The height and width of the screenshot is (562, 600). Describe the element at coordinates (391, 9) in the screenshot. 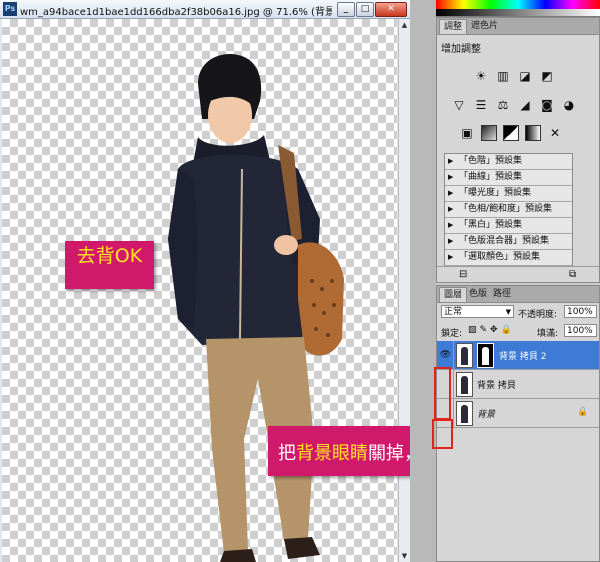

I see `close-button: ✕` at that location.